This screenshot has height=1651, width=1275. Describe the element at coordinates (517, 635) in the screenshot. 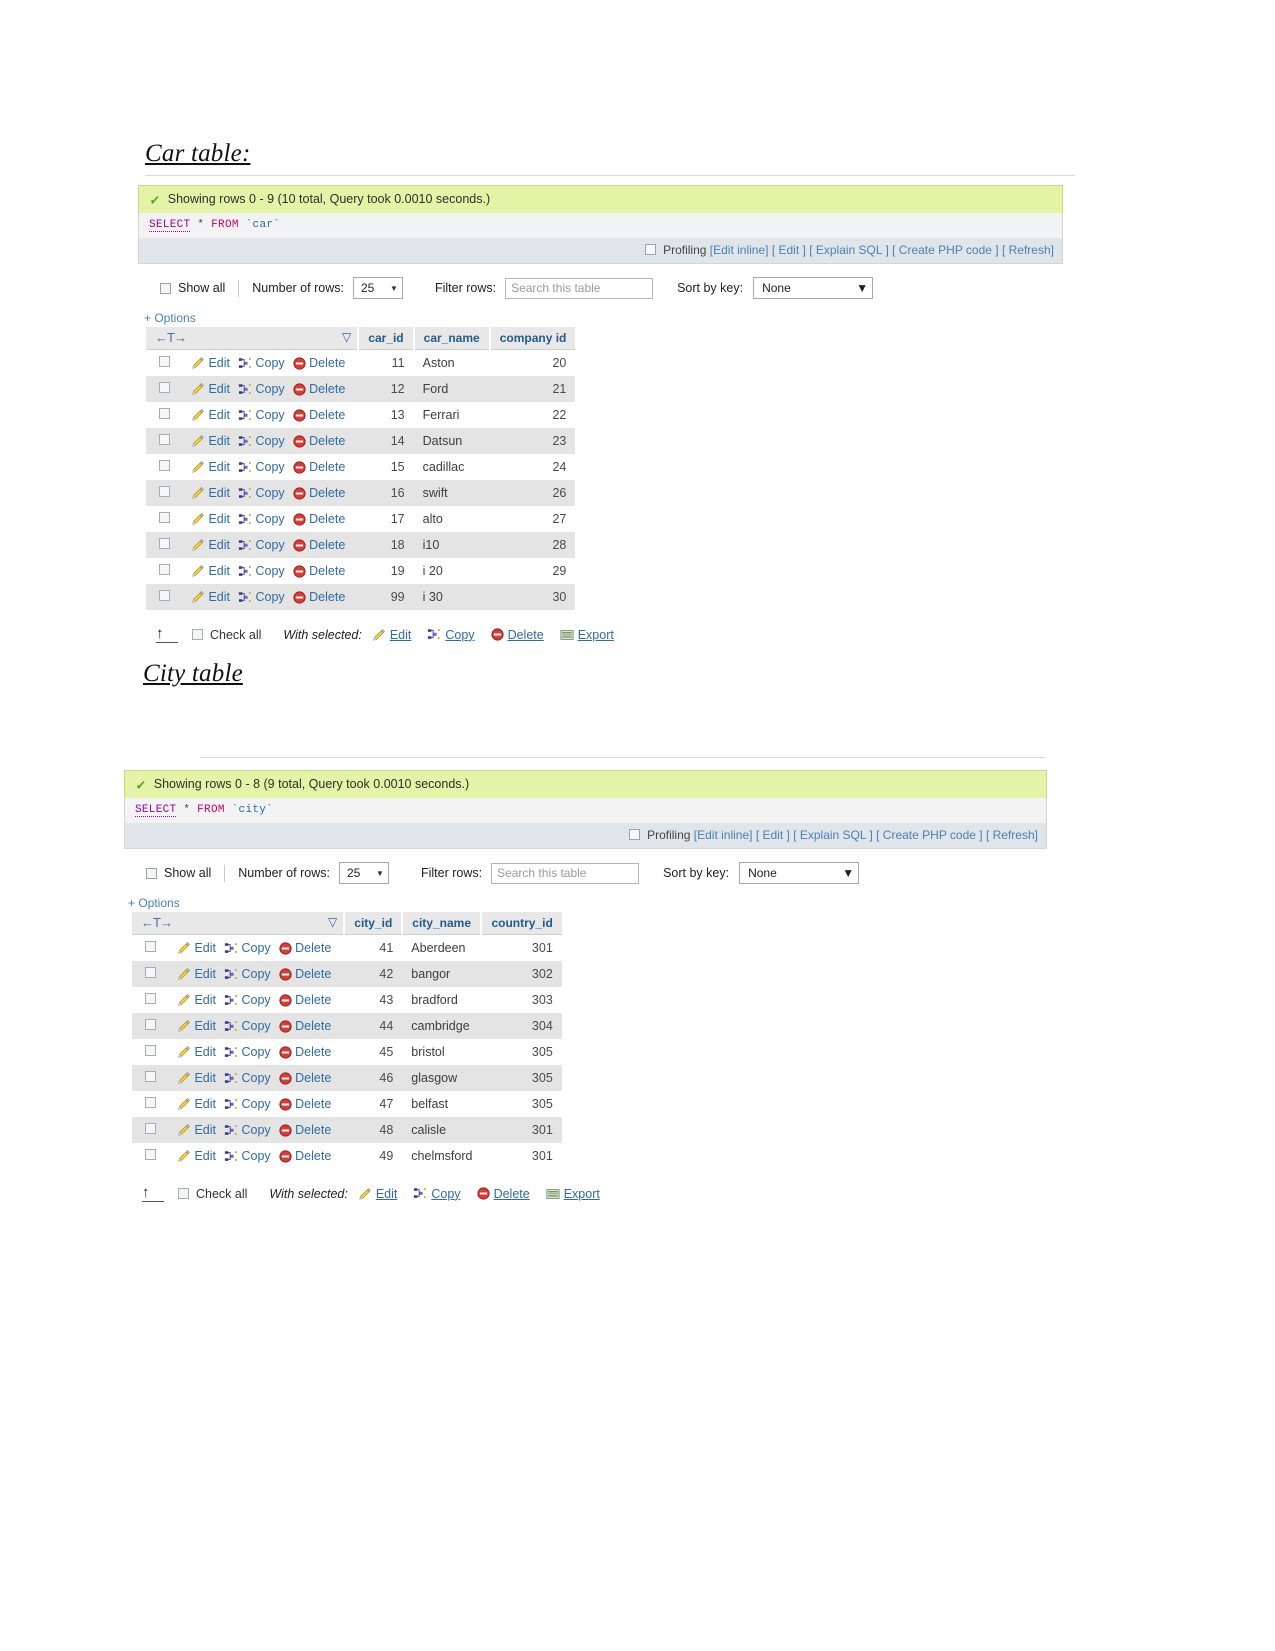

I see `car-footer-delete-button: Delete` at that location.